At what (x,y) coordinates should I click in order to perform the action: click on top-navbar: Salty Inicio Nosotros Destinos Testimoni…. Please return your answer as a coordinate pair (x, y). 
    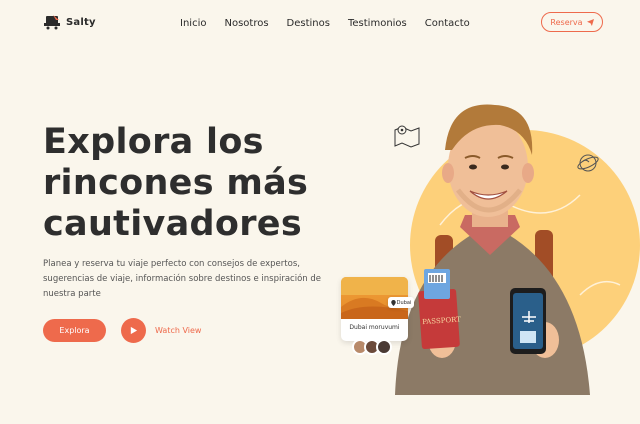
    Looking at the image, I should click on (320, 23).